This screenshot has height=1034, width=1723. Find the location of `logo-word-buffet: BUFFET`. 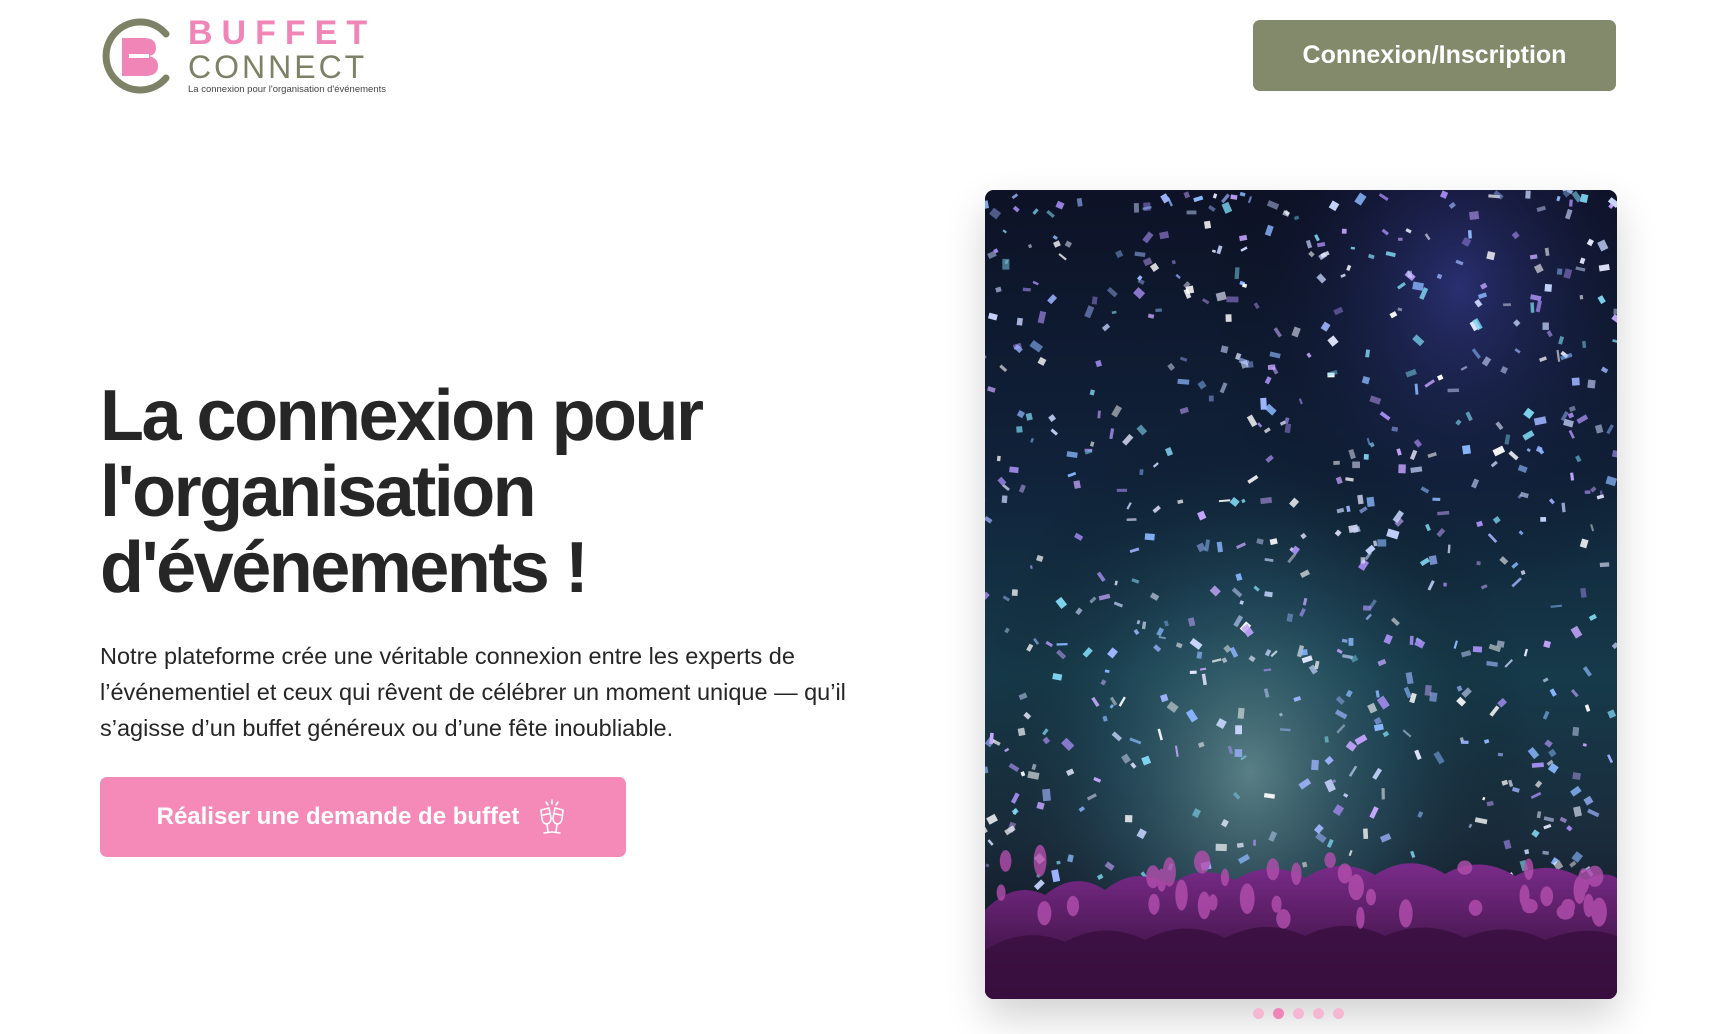

logo-word-buffet: BUFFET is located at coordinates (282, 33).